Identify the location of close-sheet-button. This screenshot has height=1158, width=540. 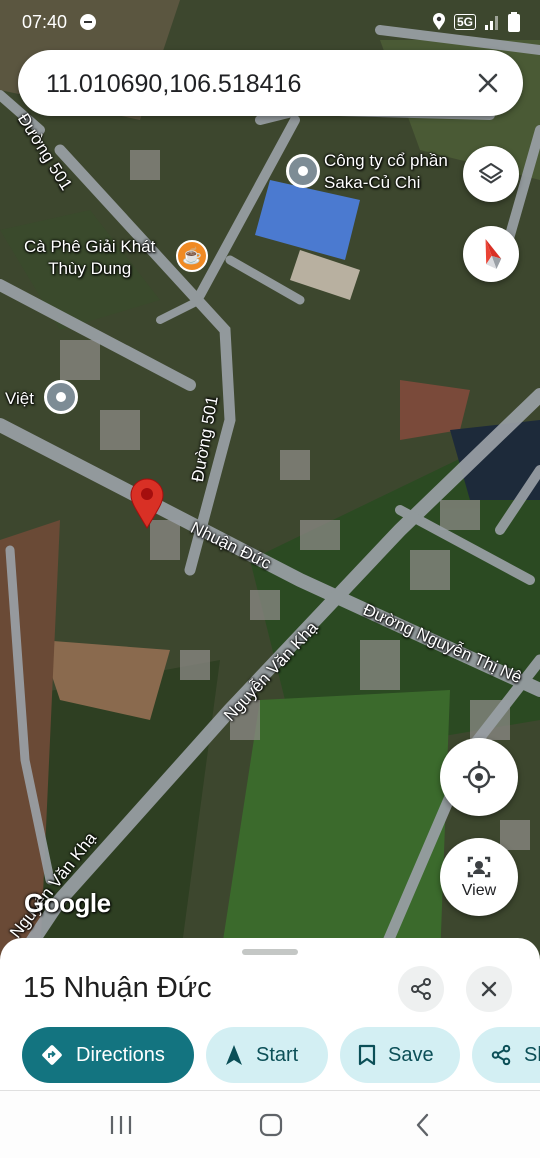
(489, 989).